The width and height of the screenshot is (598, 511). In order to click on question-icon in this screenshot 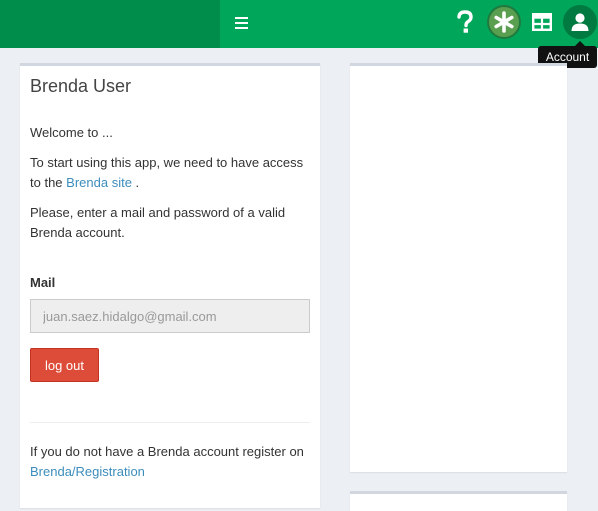, I will do `click(465, 21)`.